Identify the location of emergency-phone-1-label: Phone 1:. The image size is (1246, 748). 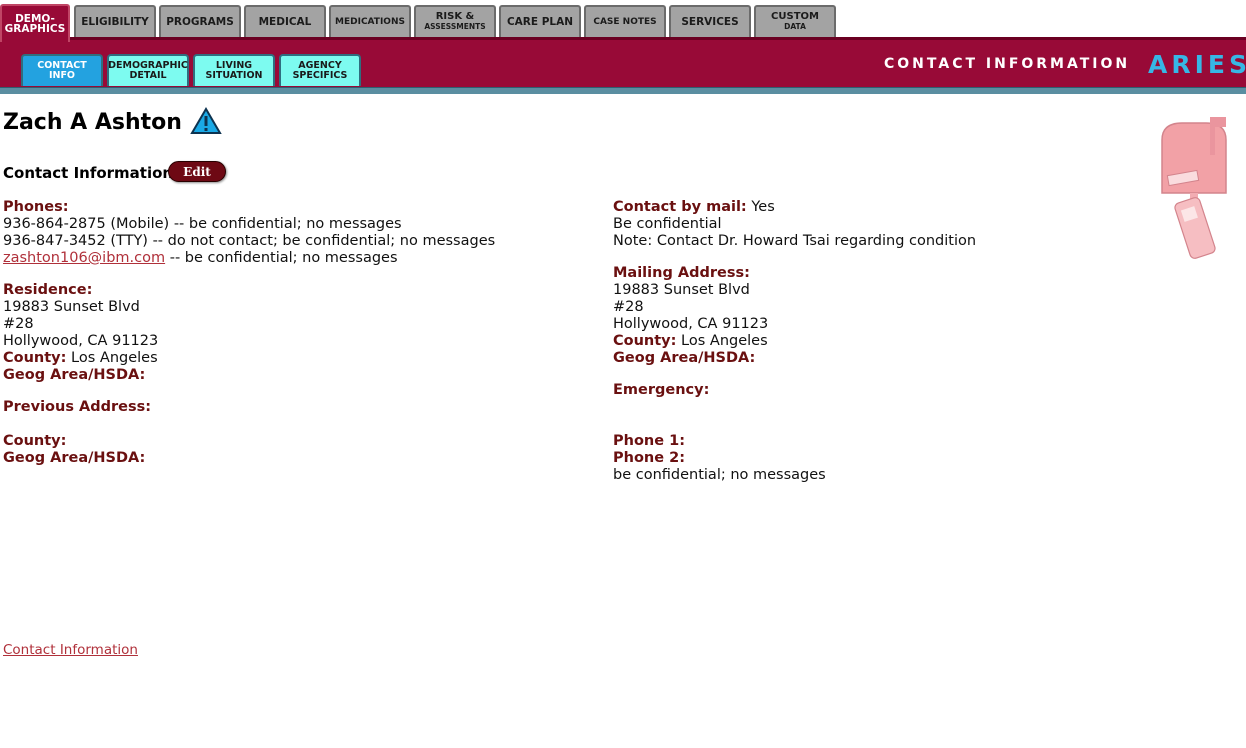
(649, 441).